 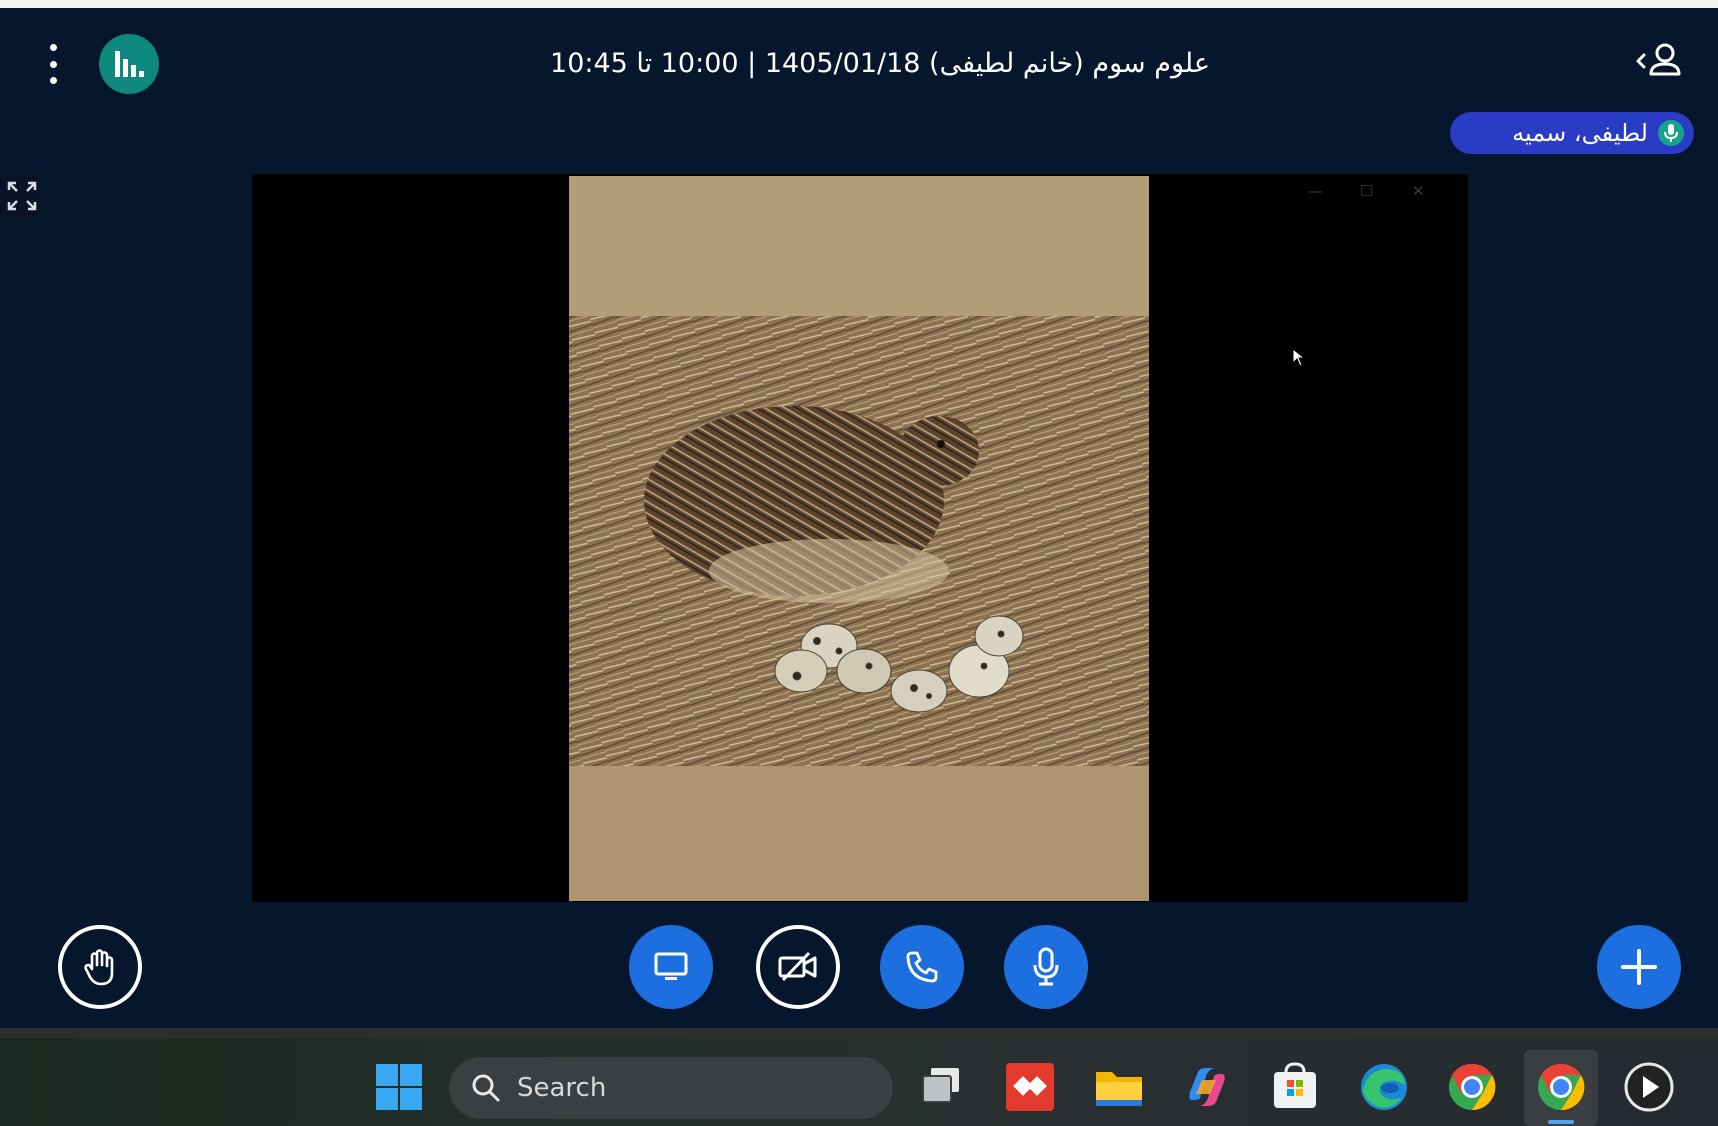 I want to click on file-explorer-app, so click(x=1119, y=1087).